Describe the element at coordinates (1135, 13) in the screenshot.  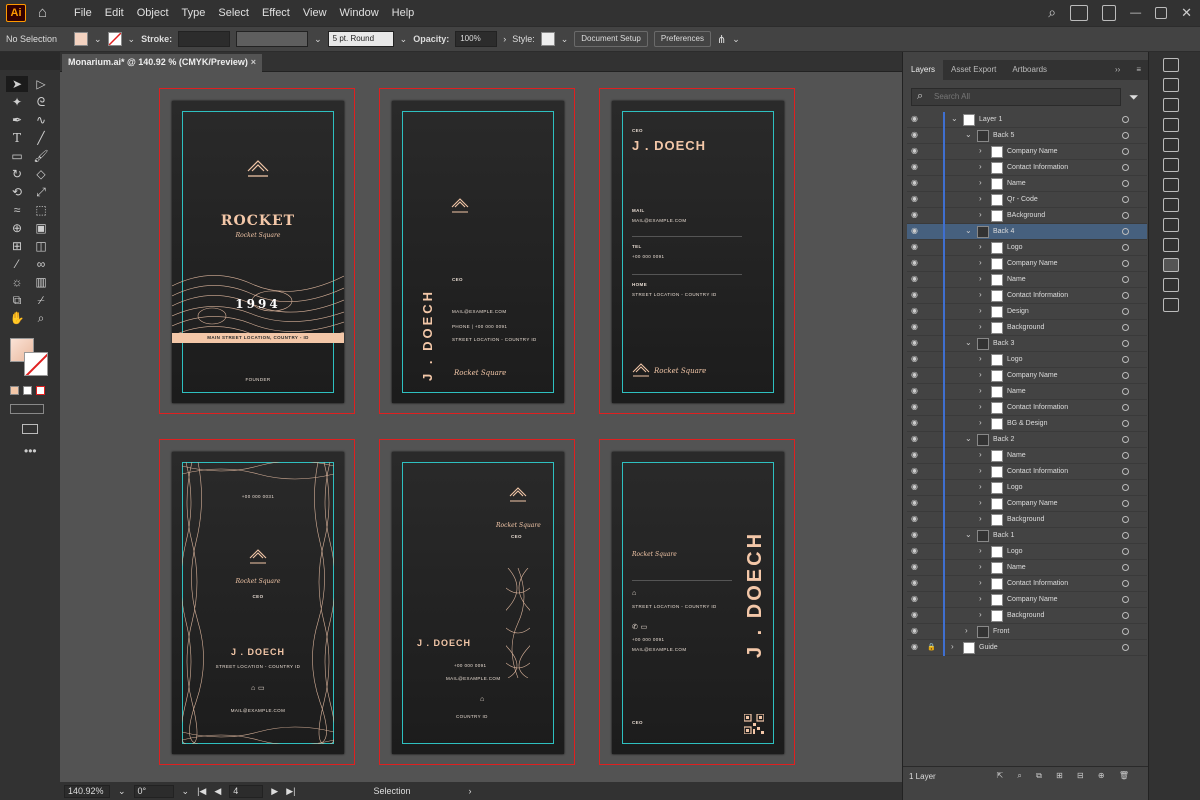
I see `minimize-icon: —` at that location.